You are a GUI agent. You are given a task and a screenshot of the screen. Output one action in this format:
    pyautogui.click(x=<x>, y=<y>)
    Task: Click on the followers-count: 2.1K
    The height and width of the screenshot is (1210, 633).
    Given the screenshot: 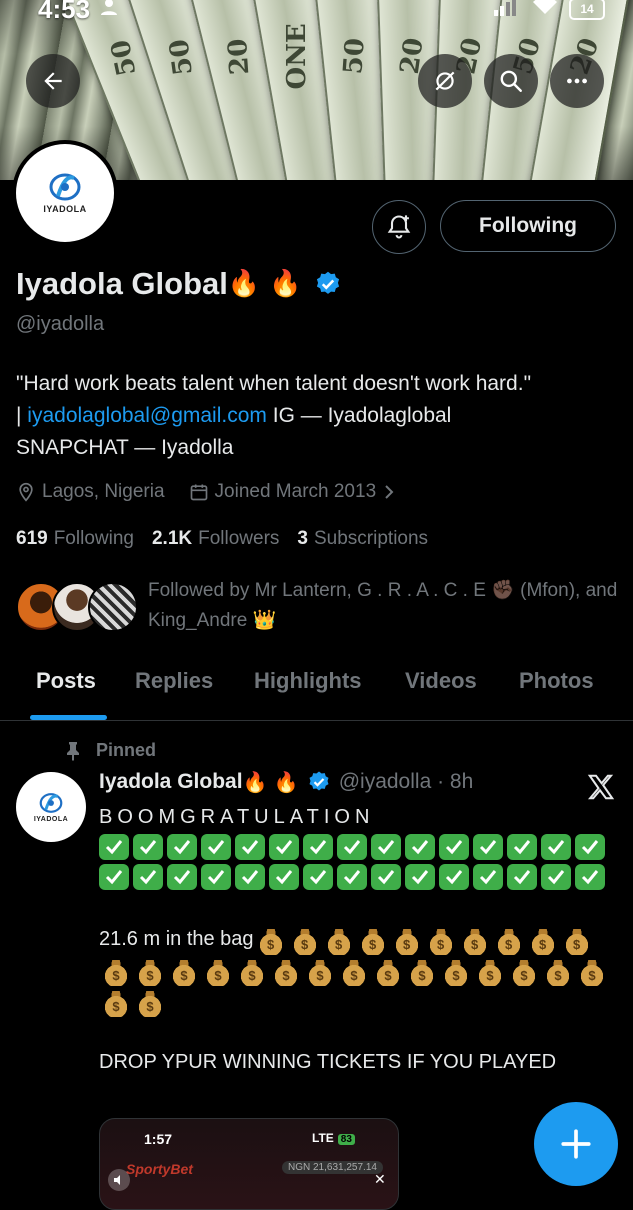 What is the action you would take?
    pyautogui.click(x=172, y=538)
    